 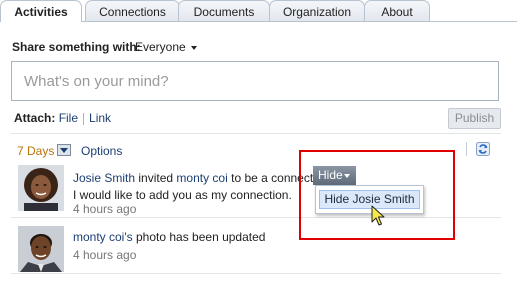 I want to click on audience-select: Everyone, so click(x=166, y=47).